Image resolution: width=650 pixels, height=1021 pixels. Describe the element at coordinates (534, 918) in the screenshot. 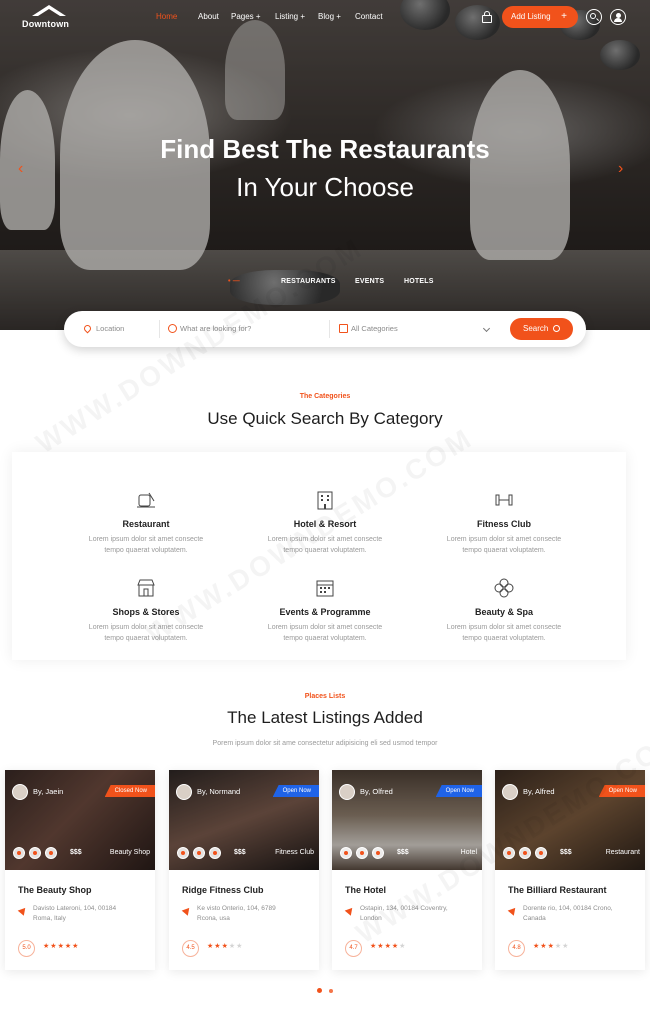

I see `address-line: Canada` at that location.